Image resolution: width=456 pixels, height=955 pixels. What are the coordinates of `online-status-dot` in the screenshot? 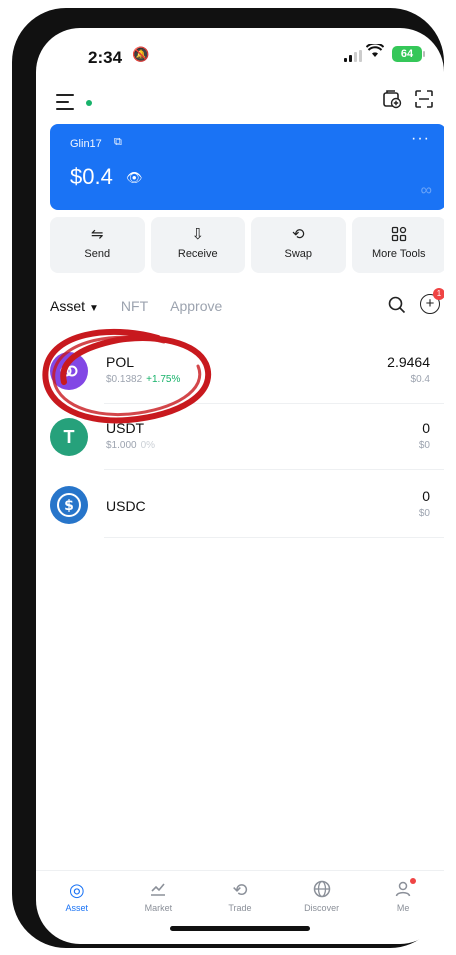 It's located at (89, 103).